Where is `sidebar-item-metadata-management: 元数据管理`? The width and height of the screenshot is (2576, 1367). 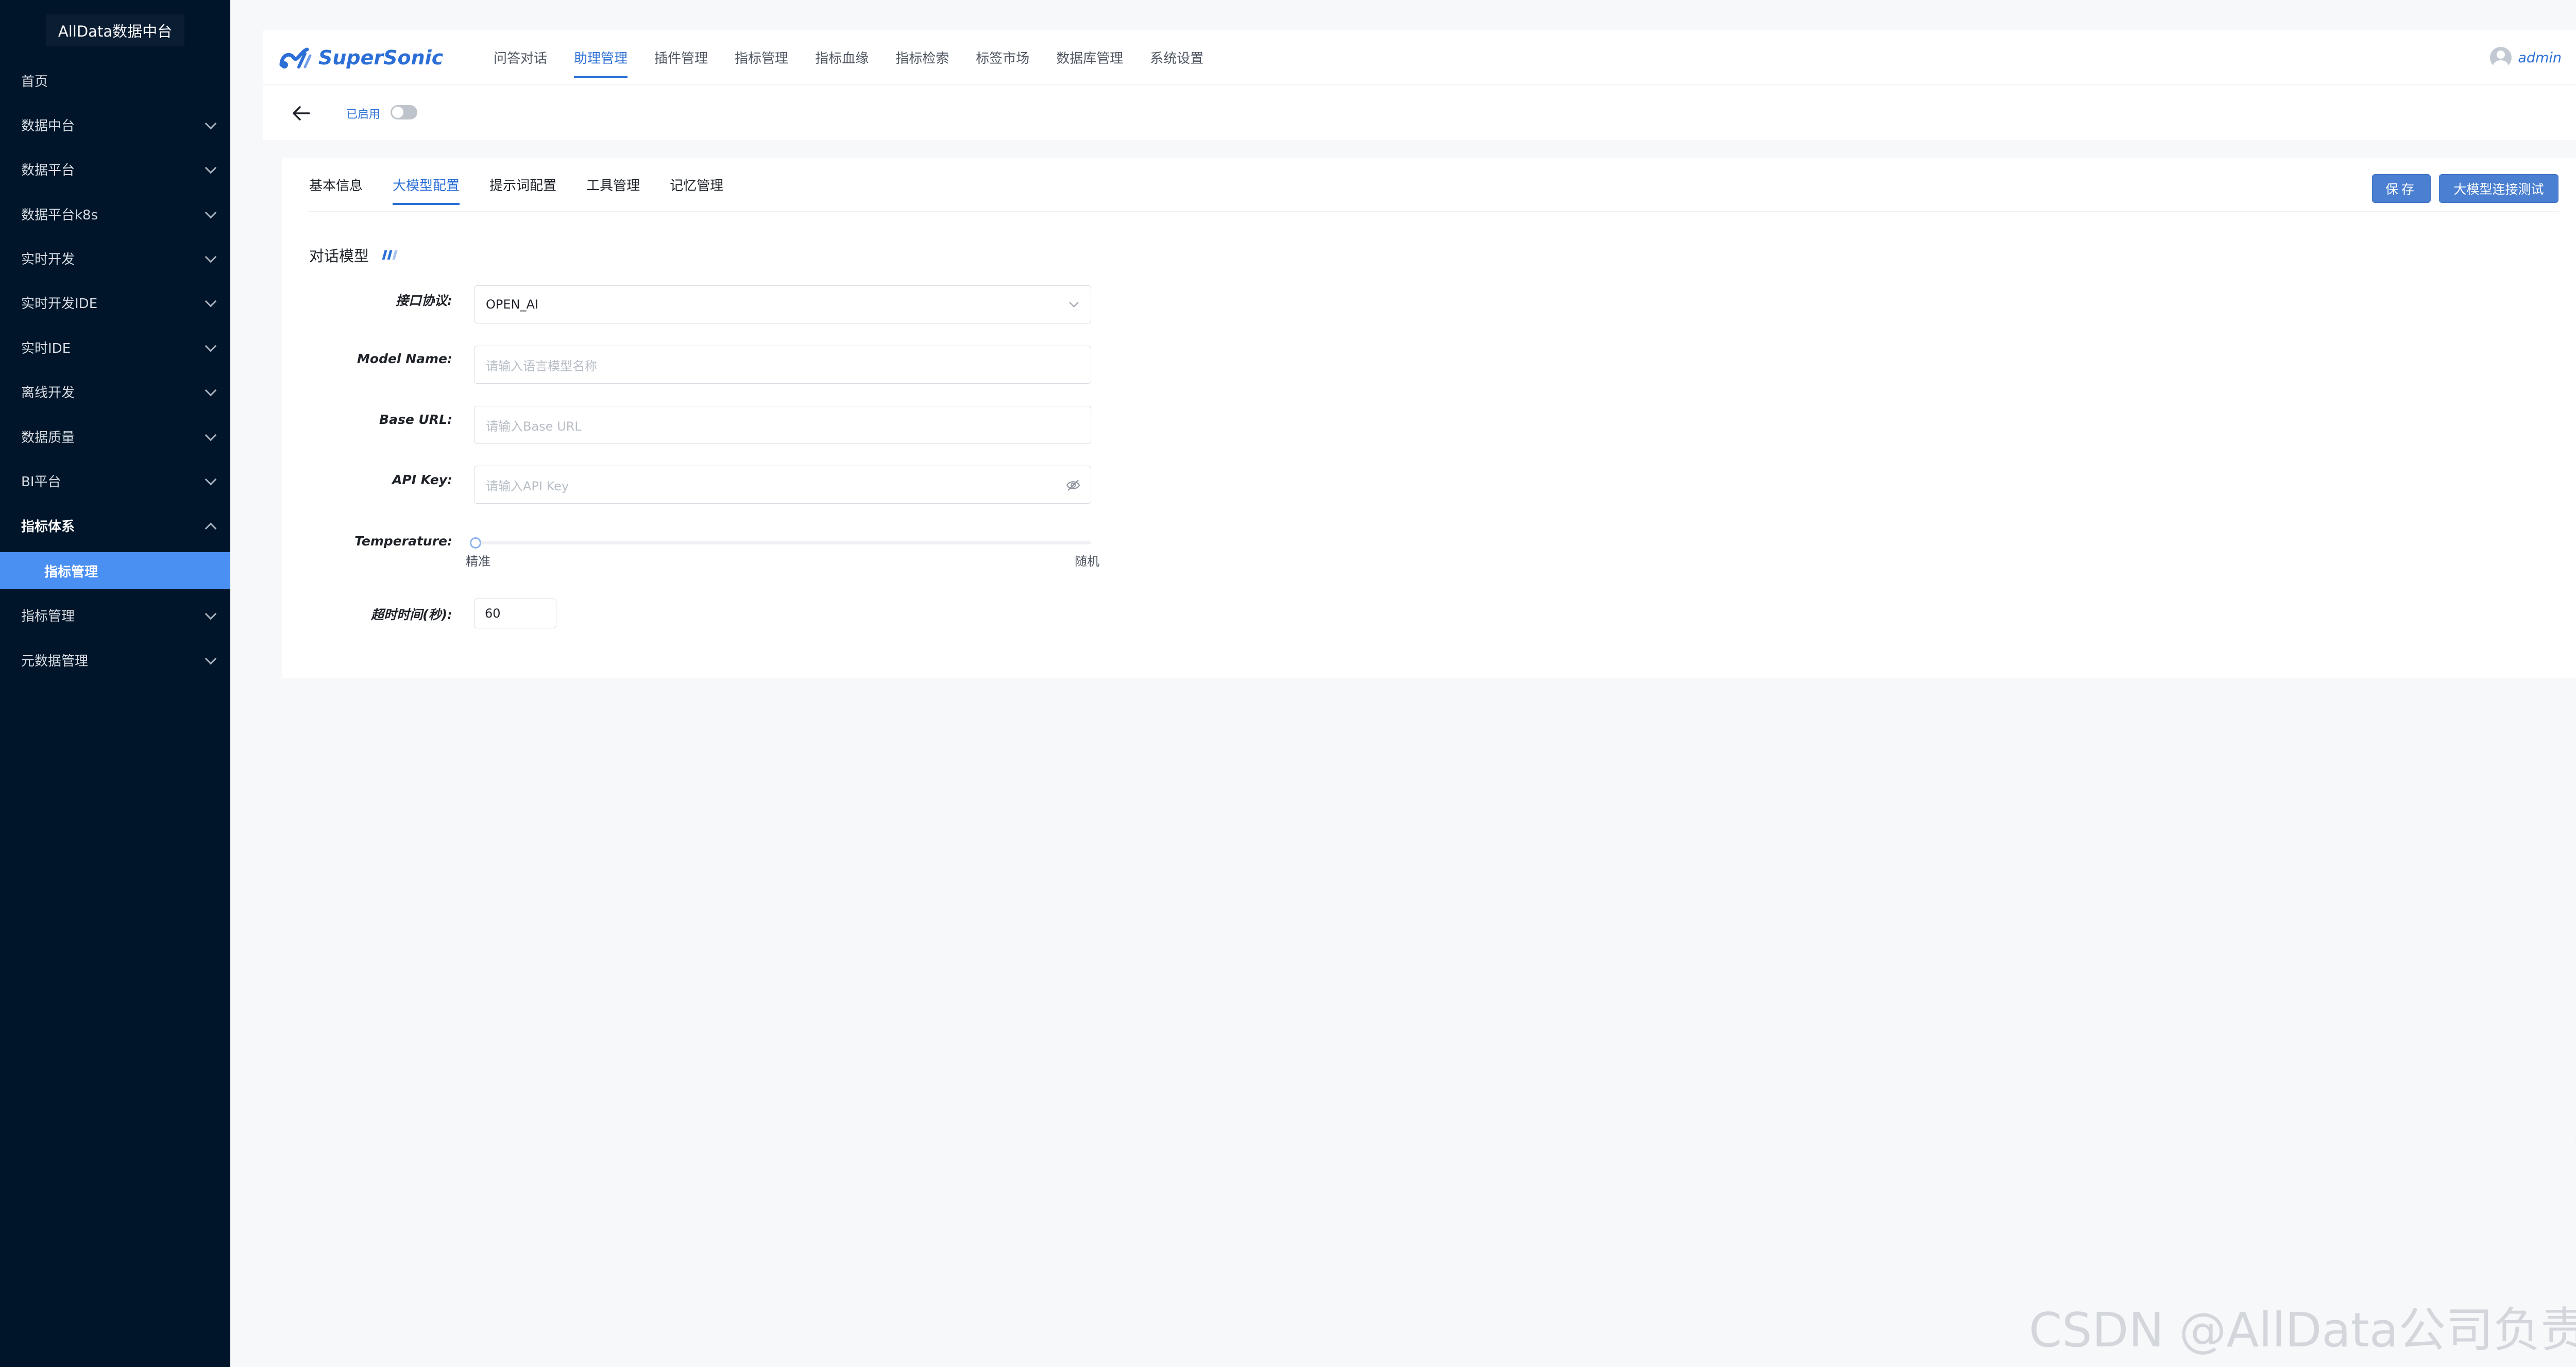 sidebar-item-metadata-management: 元数据管理 is located at coordinates (115, 660).